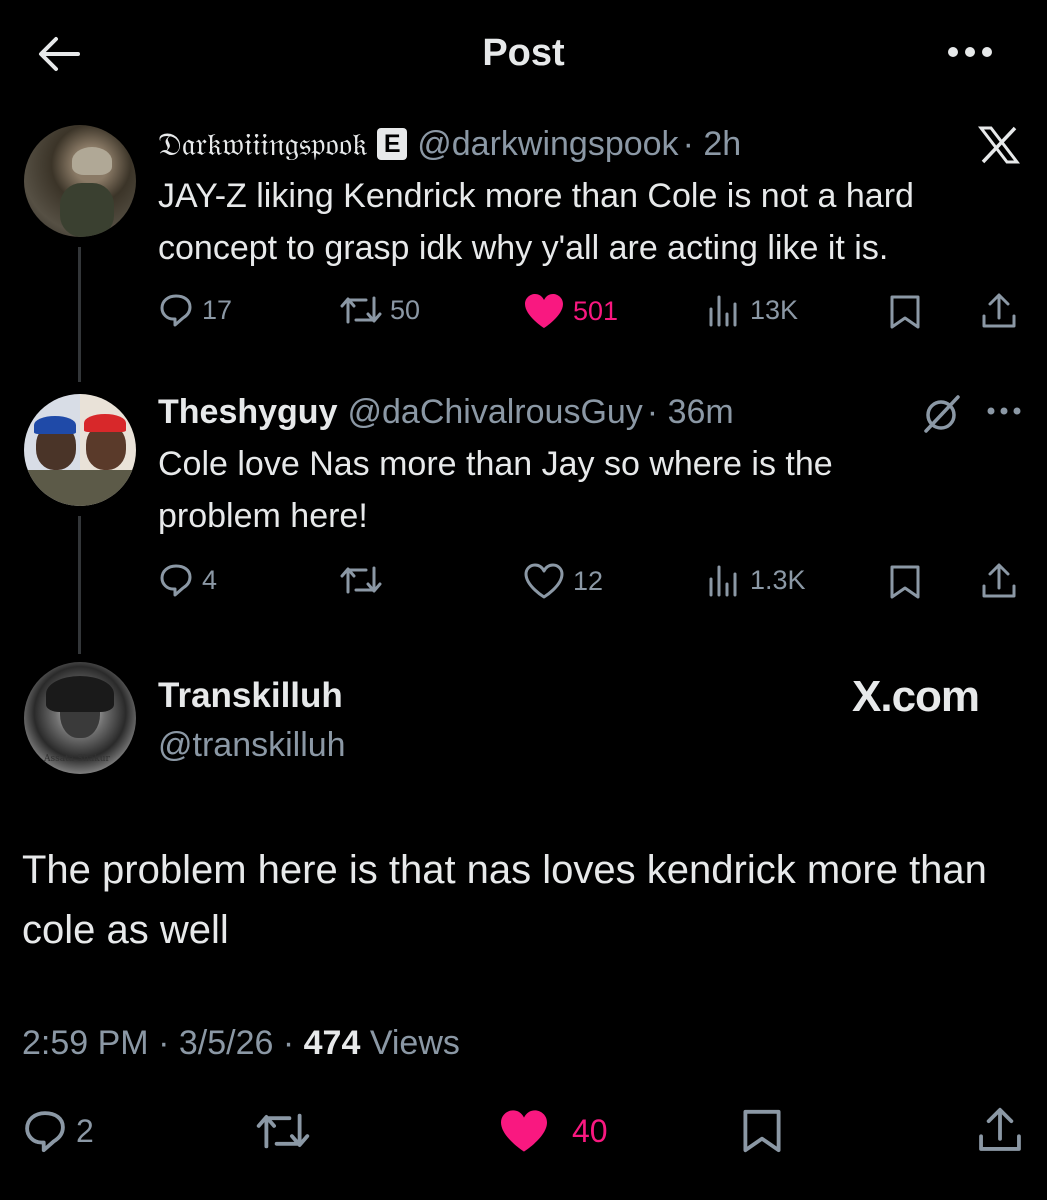  Describe the element at coordinates (85, 1130) in the screenshot. I see `reply-count: 2` at that location.